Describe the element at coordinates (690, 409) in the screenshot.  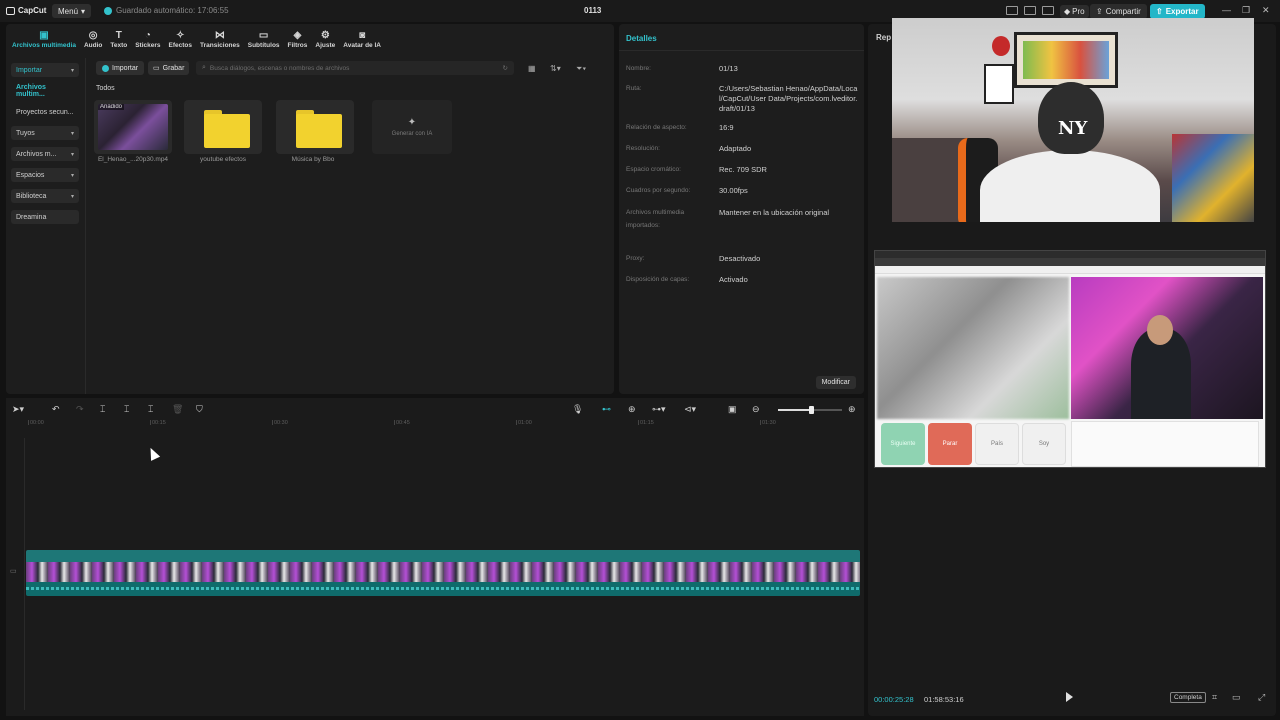
I see `snap-icon: ⊲▾` at that location.